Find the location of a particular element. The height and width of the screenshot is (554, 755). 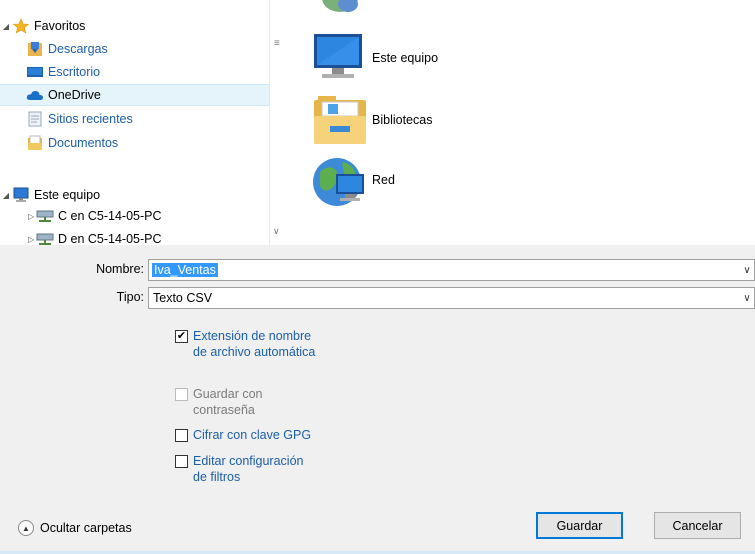

item-label: Este equipo is located at coordinates (405, 58).